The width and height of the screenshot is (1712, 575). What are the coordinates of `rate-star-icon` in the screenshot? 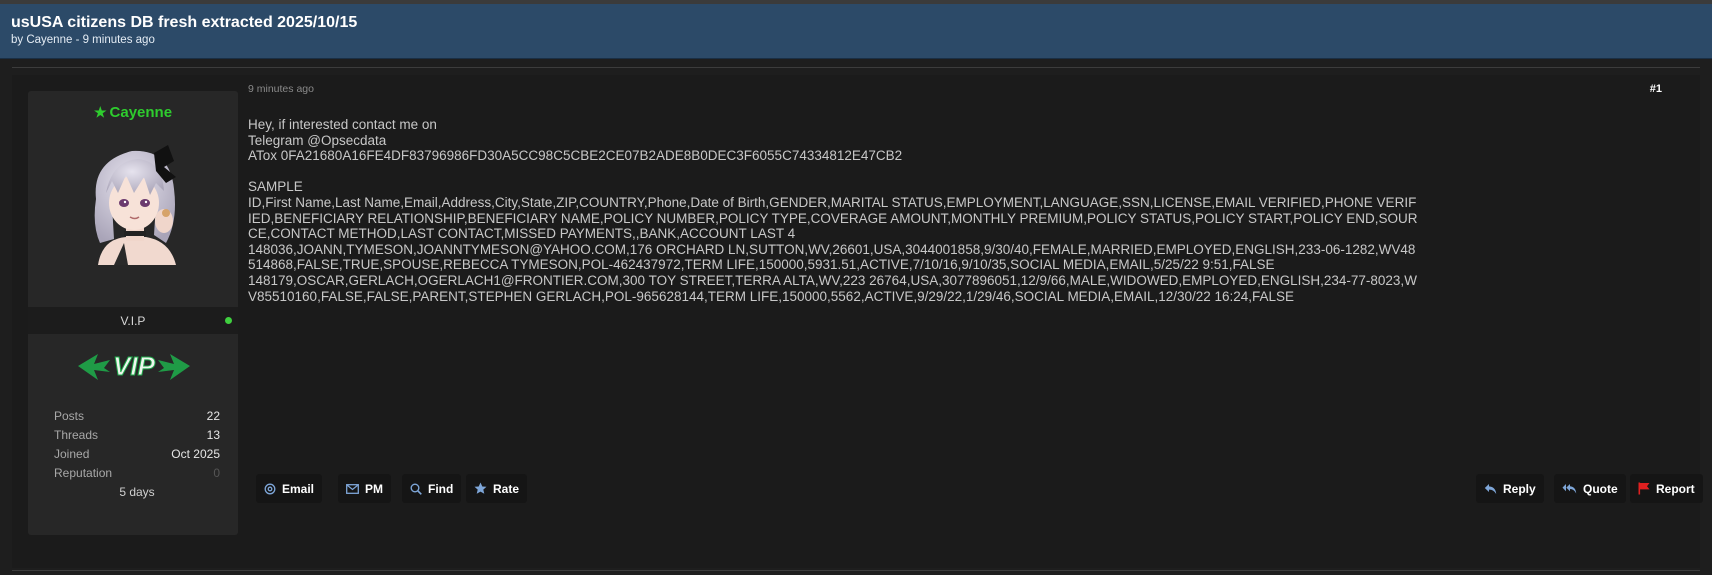 It's located at (480, 488).